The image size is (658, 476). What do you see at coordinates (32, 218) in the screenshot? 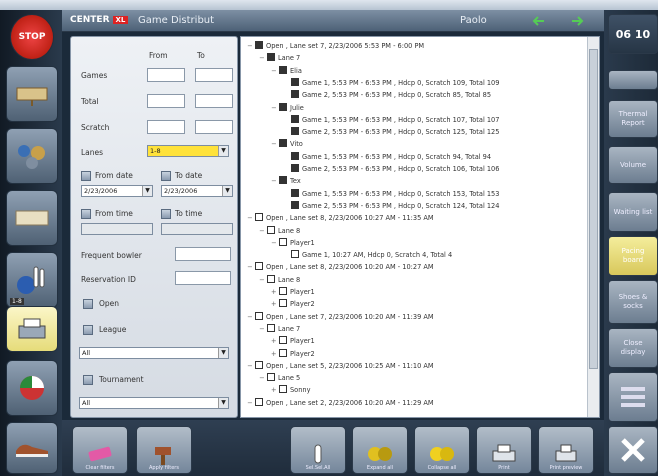
I see `reservation-button` at bounding box center [32, 218].